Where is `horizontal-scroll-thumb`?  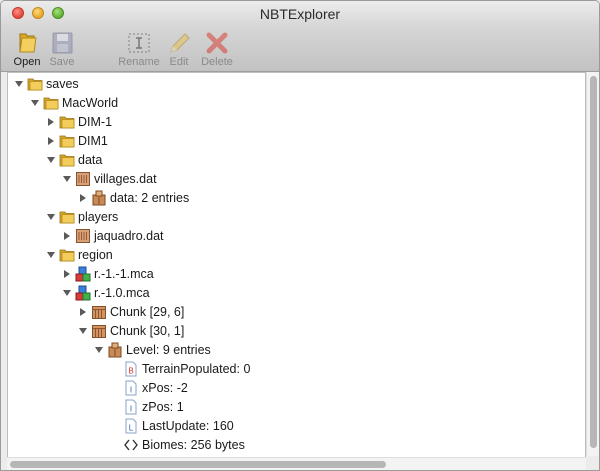
horizontal-scroll-thumb is located at coordinates (198, 464).